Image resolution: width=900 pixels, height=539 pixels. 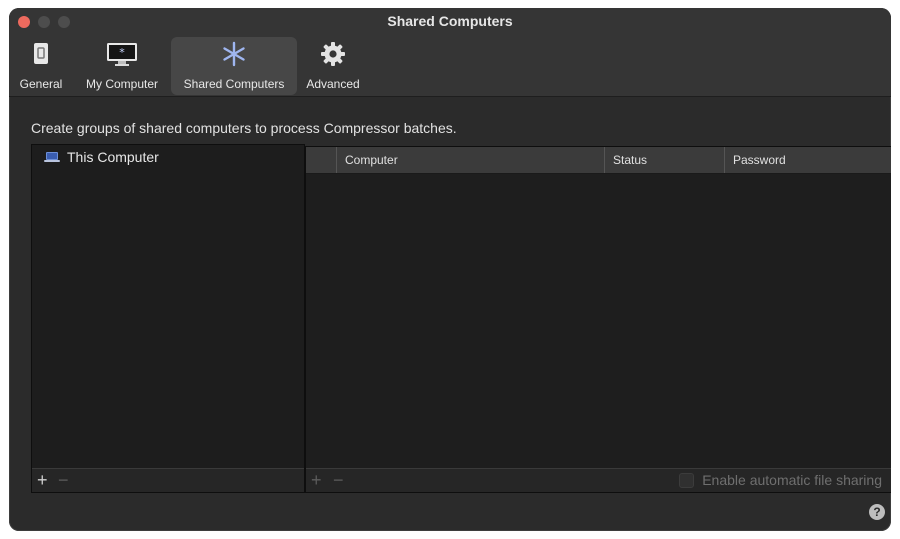 I want to click on column-header-password: Password, so click(x=807, y=160).